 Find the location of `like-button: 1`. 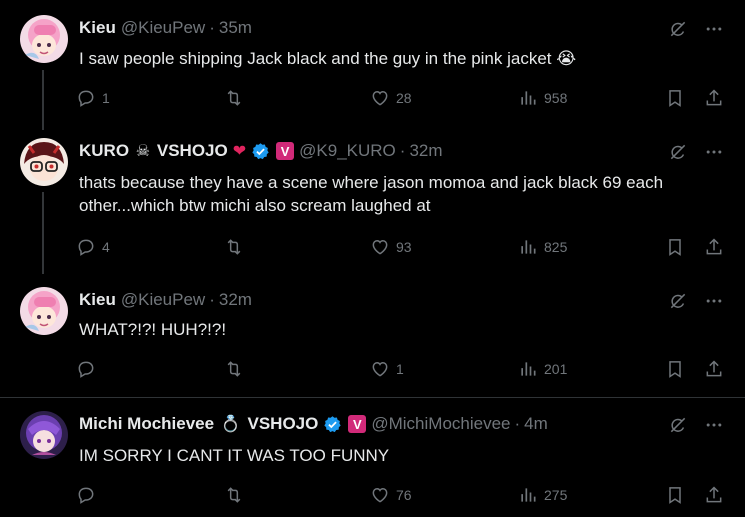

like-button: 1 is located at coordinates (387, 369).